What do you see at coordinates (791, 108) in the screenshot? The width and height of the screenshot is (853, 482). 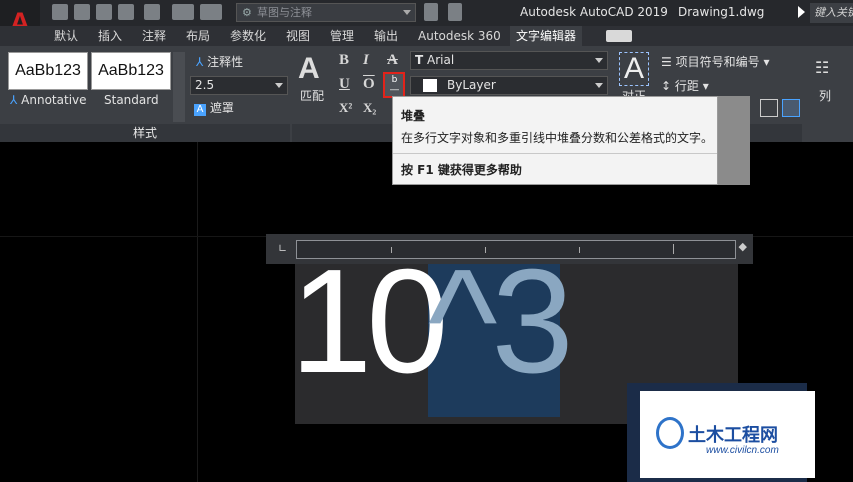 I see `distribute-icon` at bounding box center [791, 108].